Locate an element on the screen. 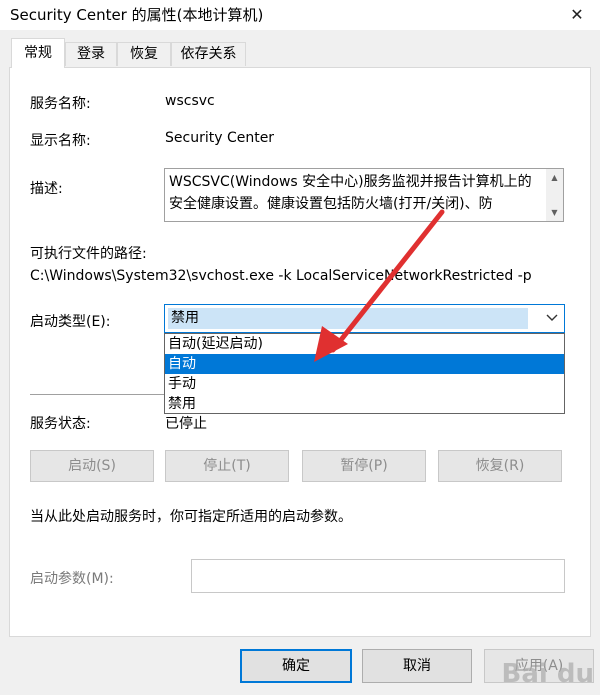  ok-button: 确定 is located at coordinates (296, 666).